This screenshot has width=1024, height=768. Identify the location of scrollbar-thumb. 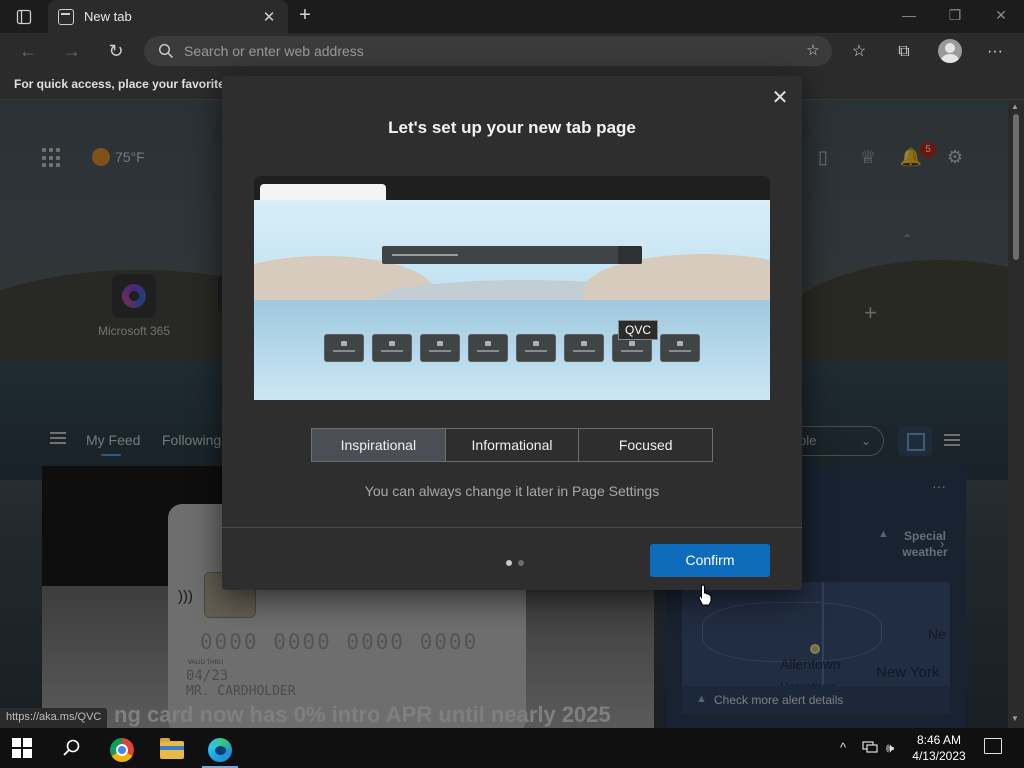
(1016, 187).